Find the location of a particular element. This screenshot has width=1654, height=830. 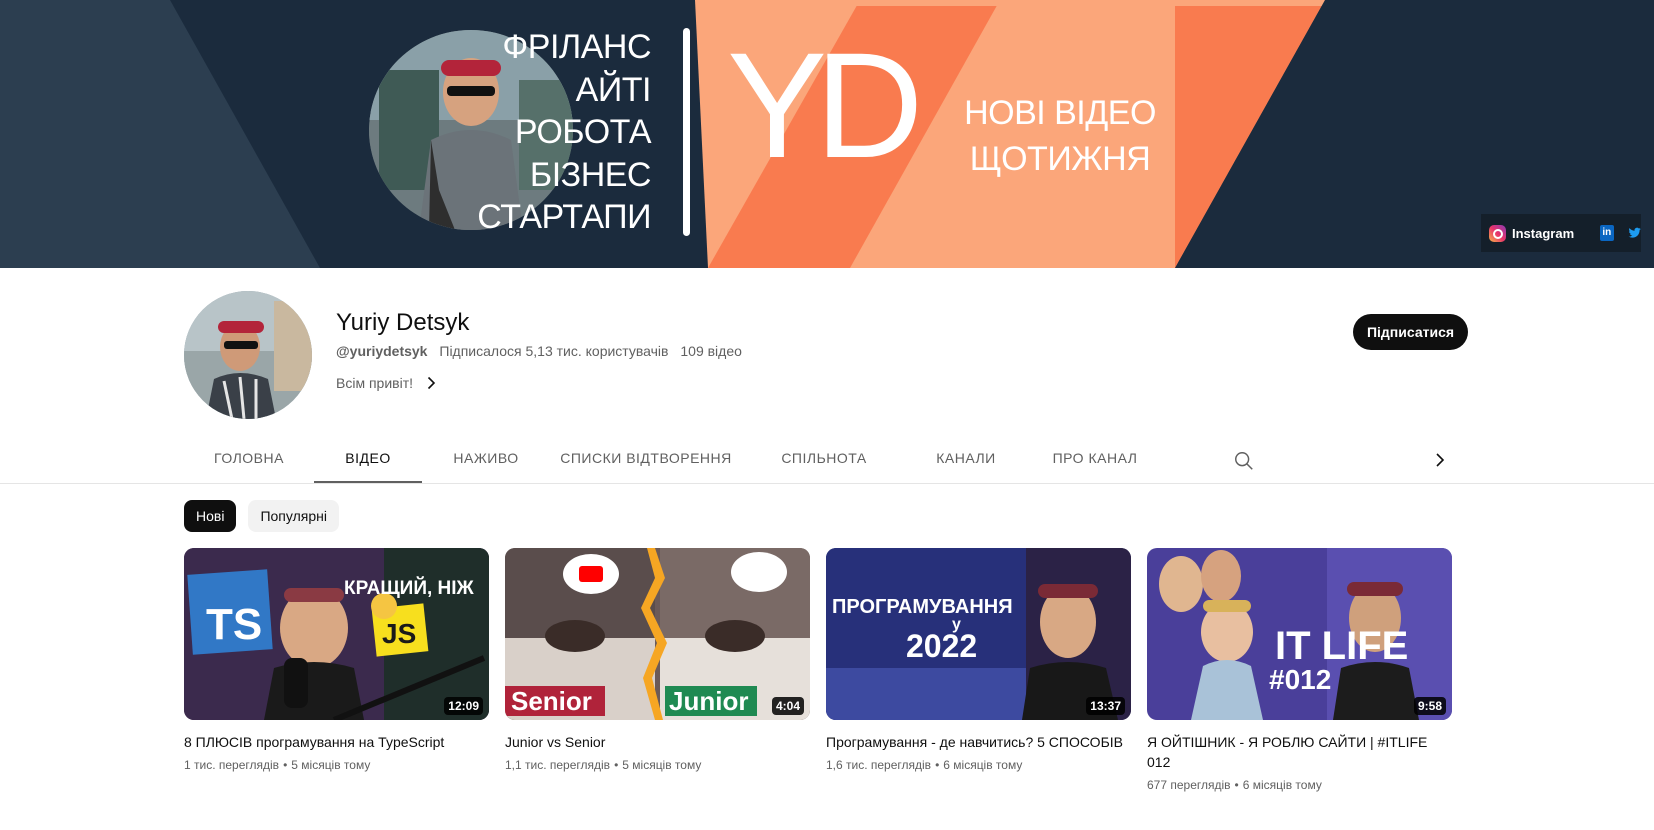

video-duration: 4:04 is located at coordinates (787, 706).